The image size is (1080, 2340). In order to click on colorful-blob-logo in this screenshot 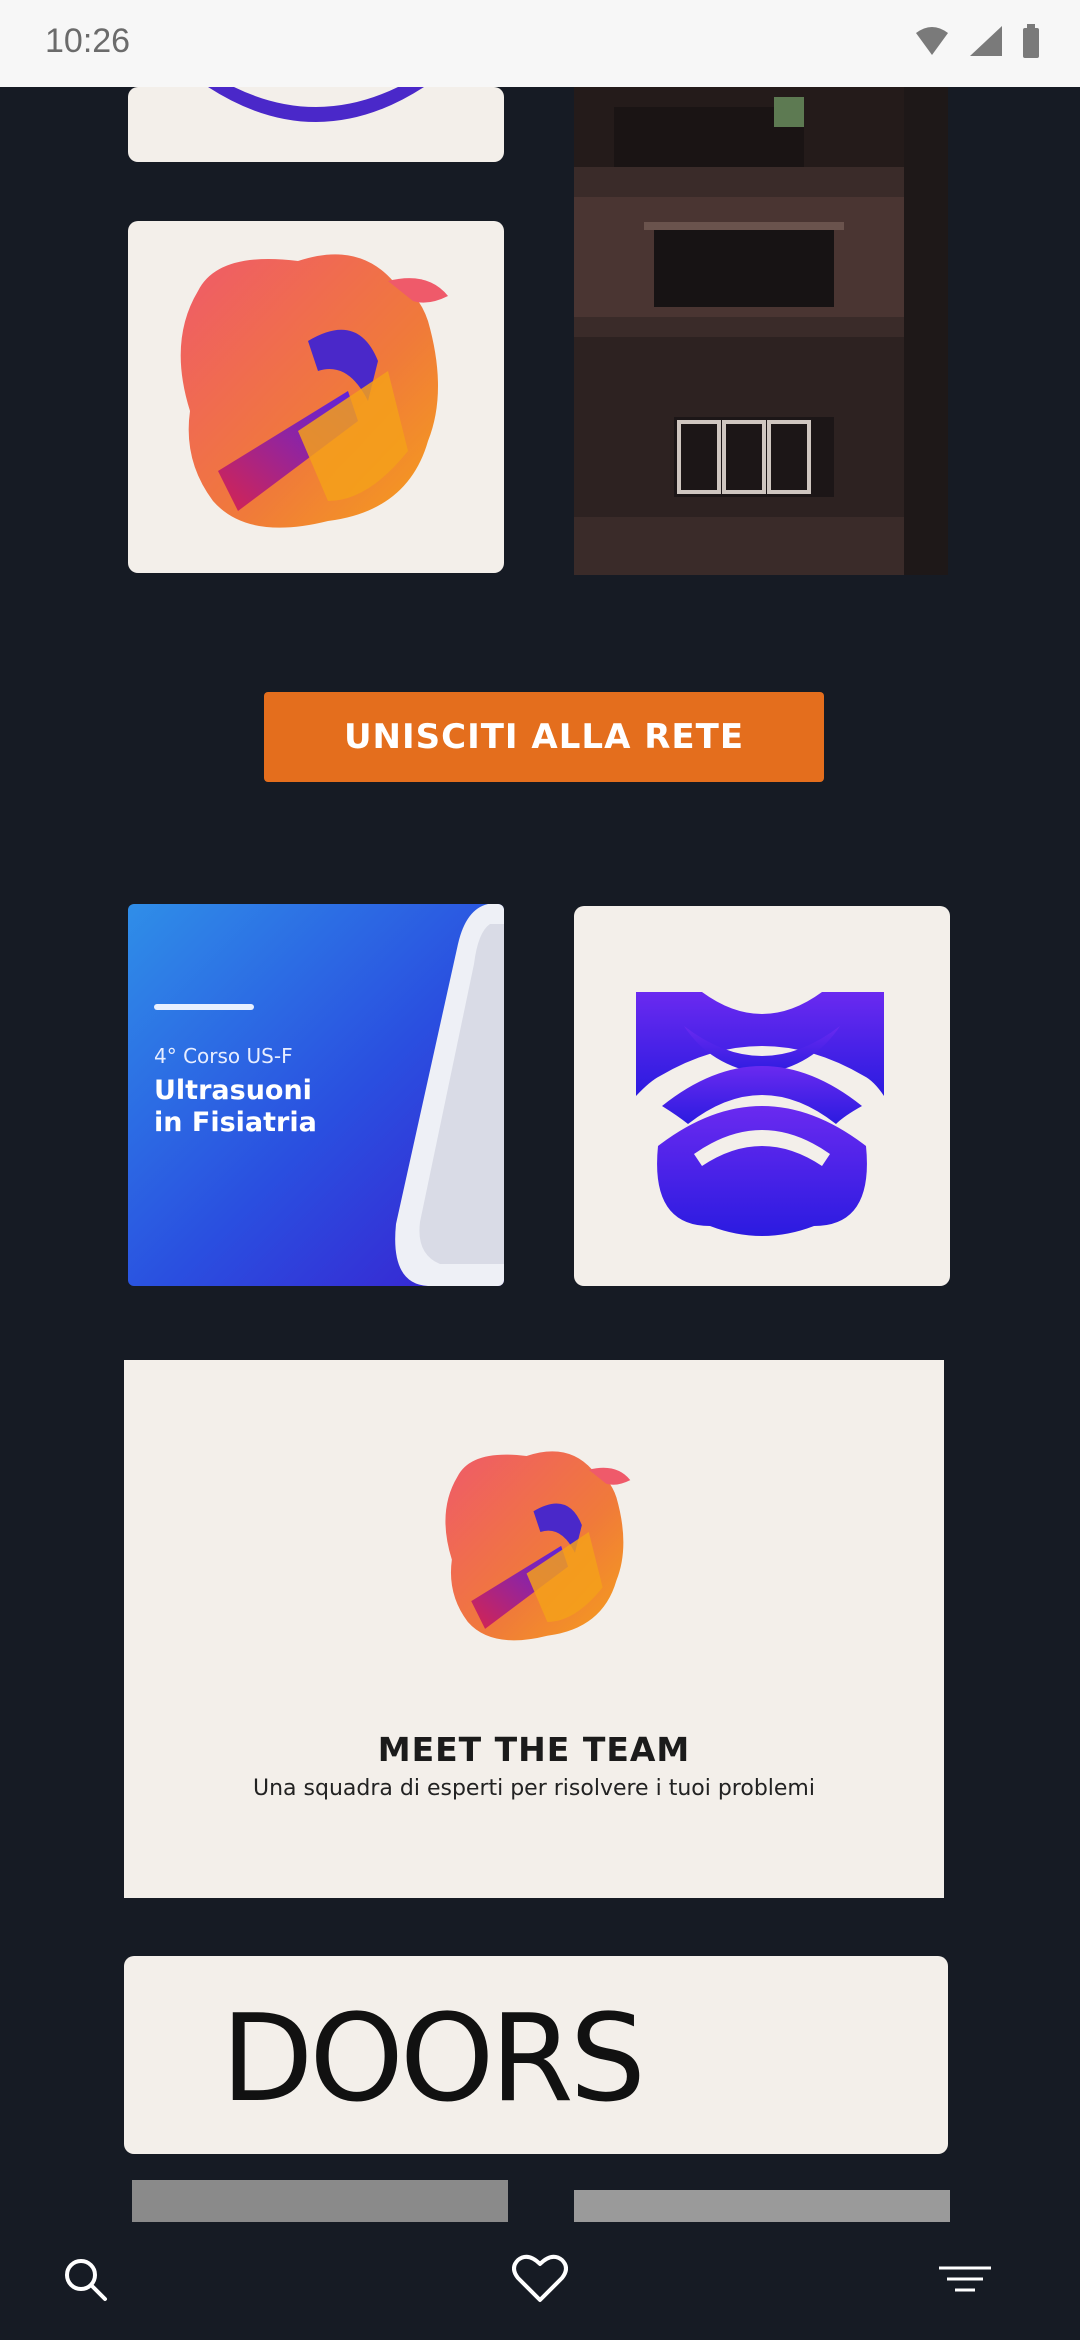, I will do `click(314, 391)`.